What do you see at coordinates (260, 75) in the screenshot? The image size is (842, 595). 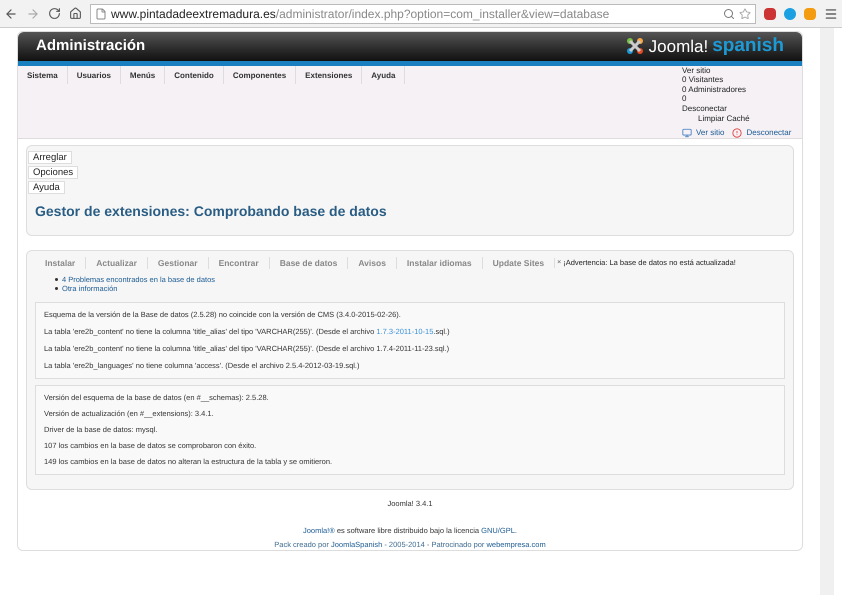 I see `menu-item: Componentes` at bounding box center [260, 75].